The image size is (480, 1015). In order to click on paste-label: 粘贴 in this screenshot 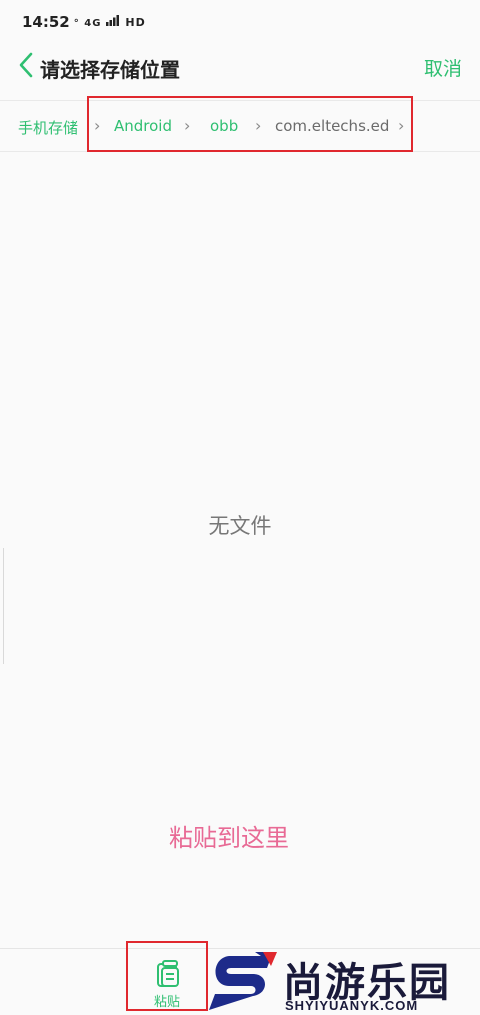, I will do `click(166, 1002)`.